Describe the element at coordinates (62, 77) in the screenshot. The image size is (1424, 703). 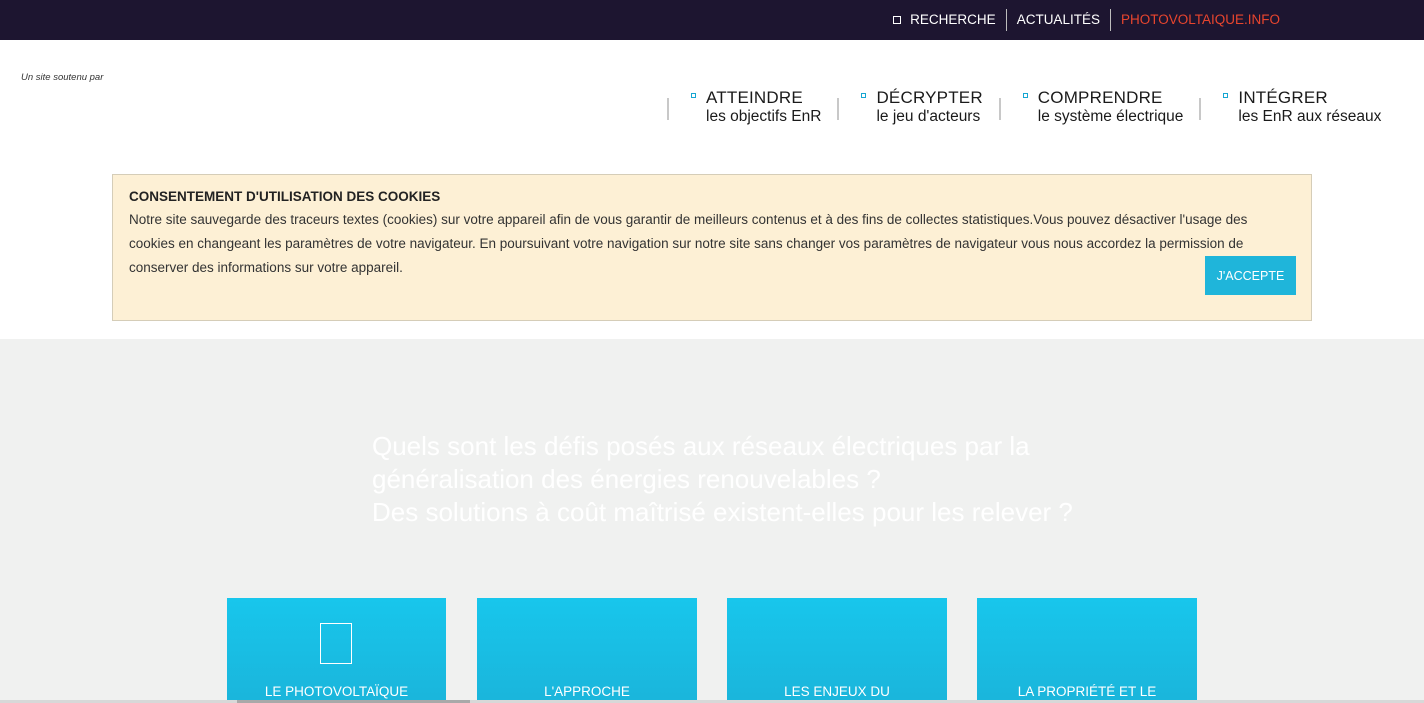
I see `supported-by-text: Un site soutenu par` at that location.